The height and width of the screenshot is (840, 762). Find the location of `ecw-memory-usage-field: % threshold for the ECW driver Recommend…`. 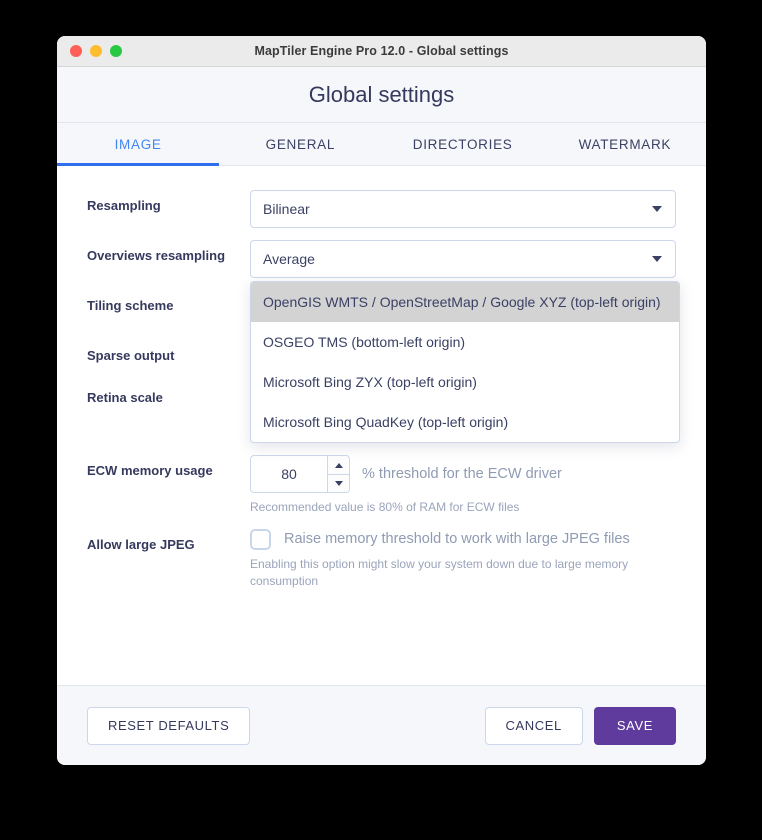

ecw-memory-usage-field: % threshold for the ECW driver Recommend… is located at coordinates (463, 485).